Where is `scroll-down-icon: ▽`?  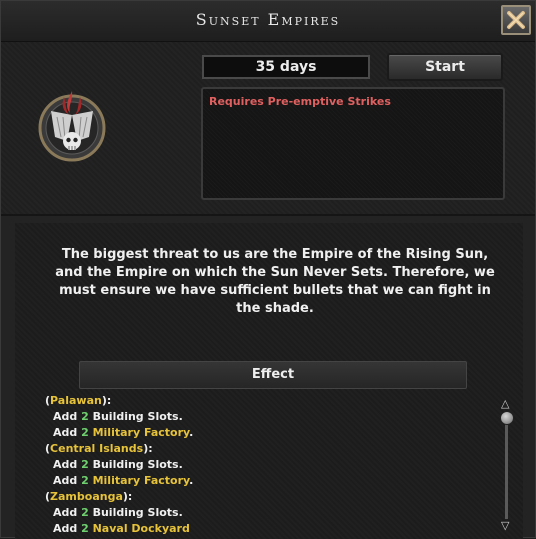 scroll-down-icon: ▽ is located at coordinates (505, 525).